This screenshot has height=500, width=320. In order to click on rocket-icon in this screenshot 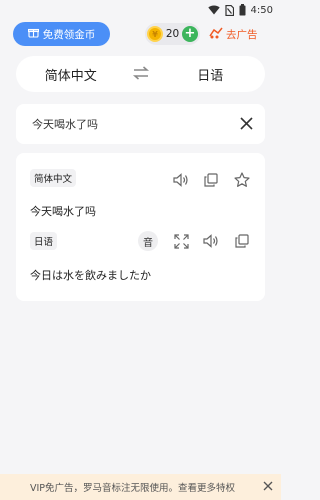, I will do `click(216, 34)`.